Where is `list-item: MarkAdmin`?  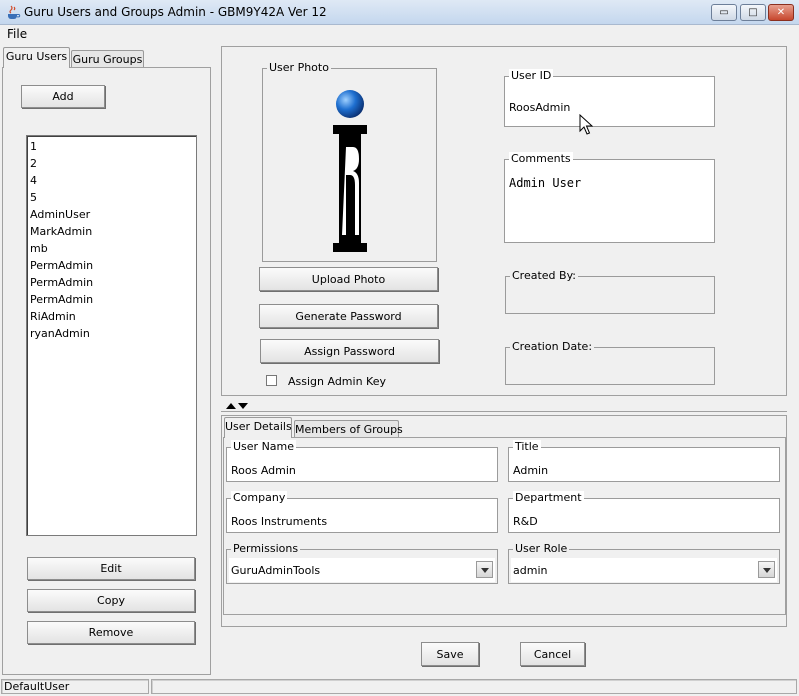 list-item: MarkAdmin is located at coordinates (61, 231).